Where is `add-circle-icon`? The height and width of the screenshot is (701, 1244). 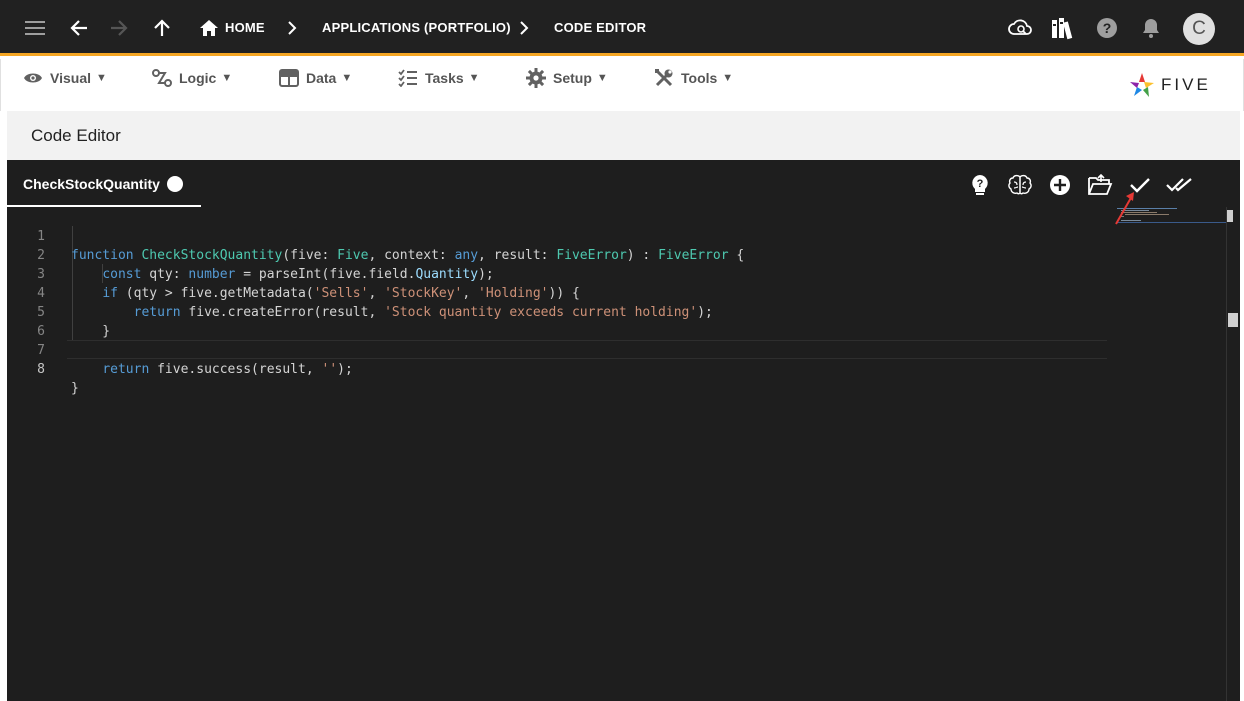 add-circle-icon is located at coordinates (1060, 185).